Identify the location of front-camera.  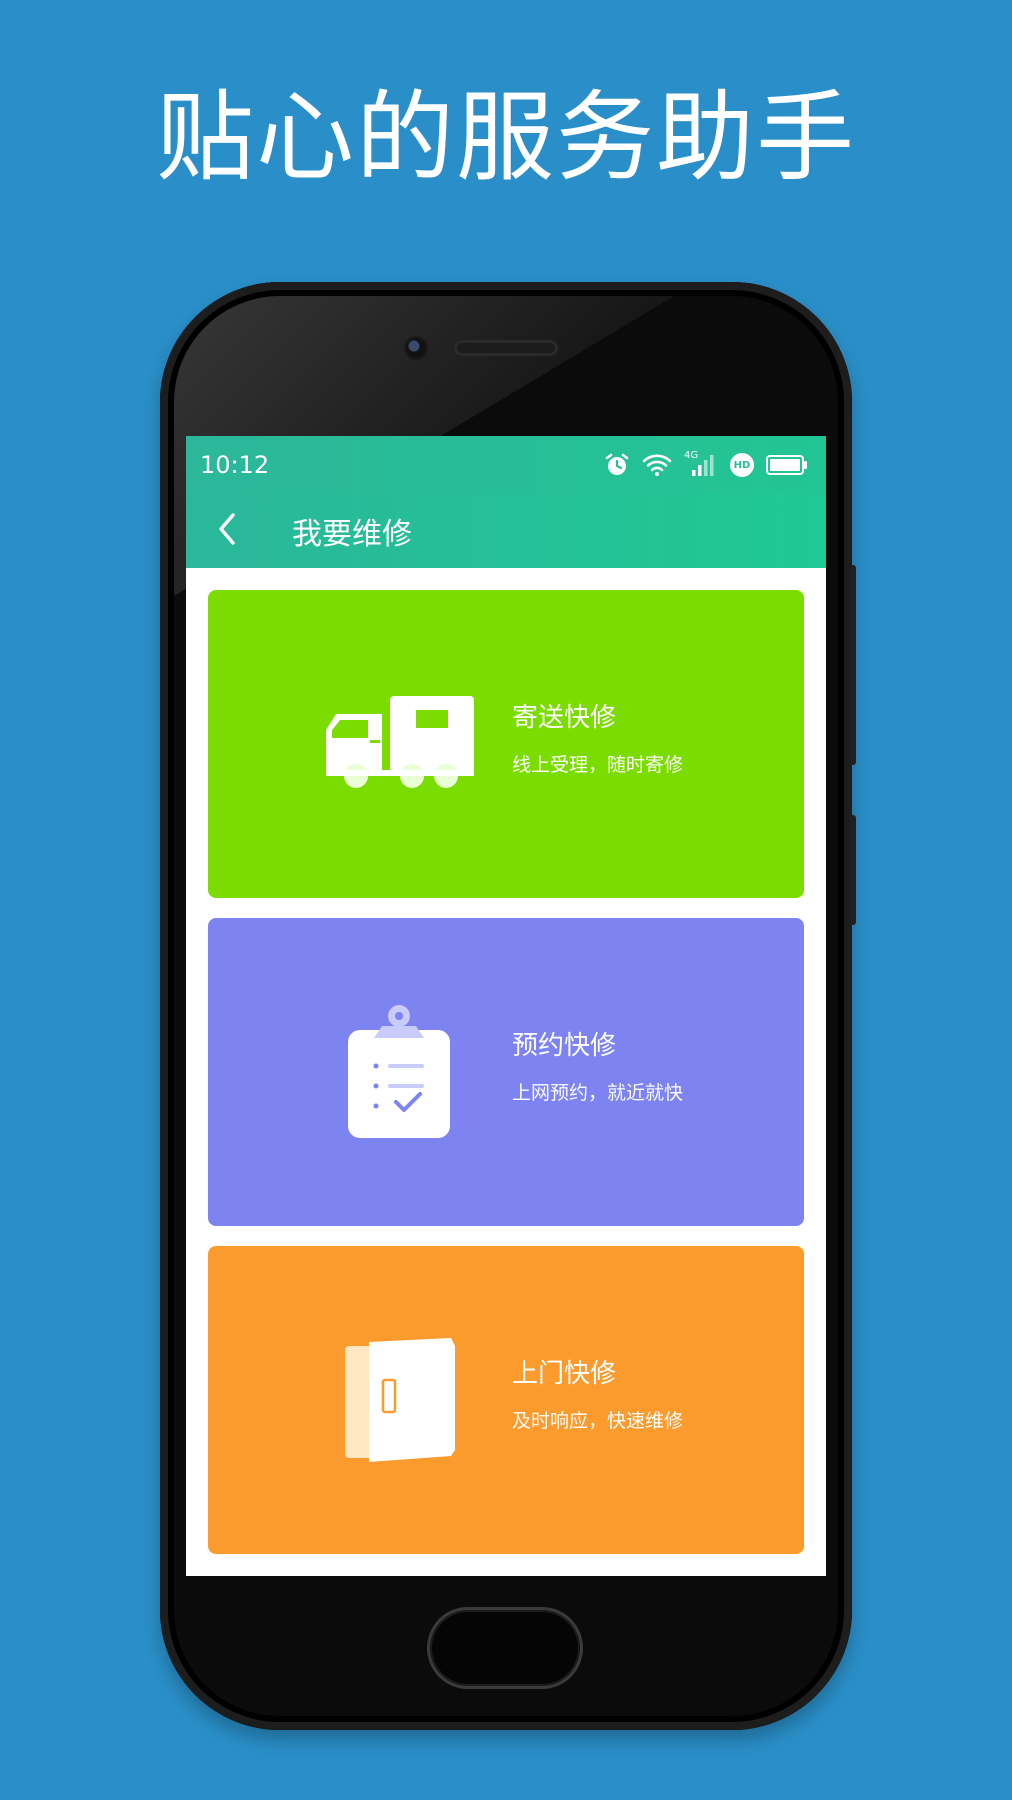
(416, 348).